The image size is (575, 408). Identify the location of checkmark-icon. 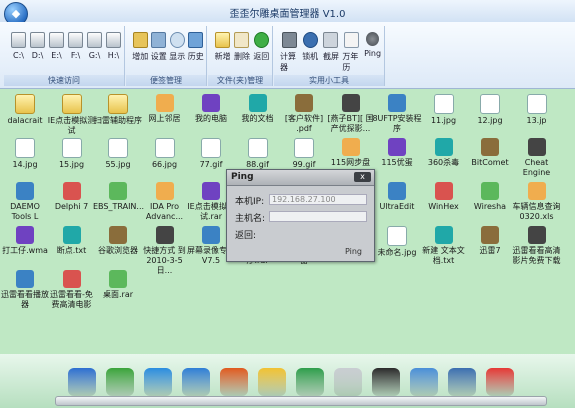
(500, 382).